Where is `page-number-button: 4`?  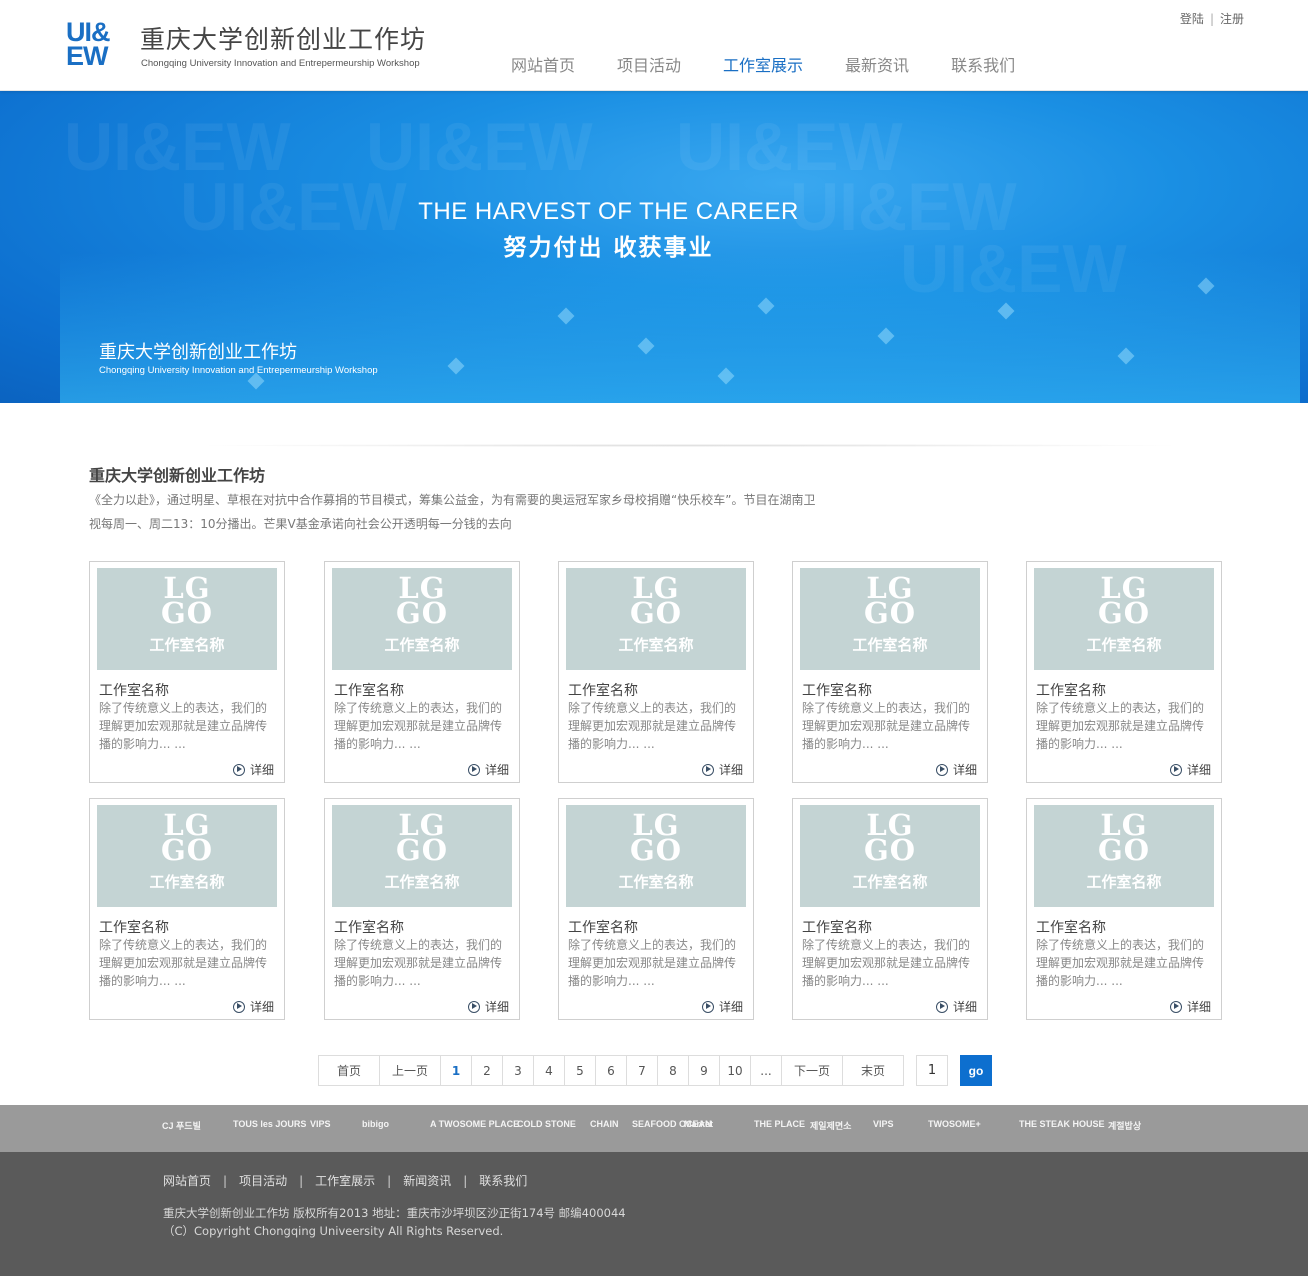 page-number-button: 4 is located at coordinates (549, 1070).